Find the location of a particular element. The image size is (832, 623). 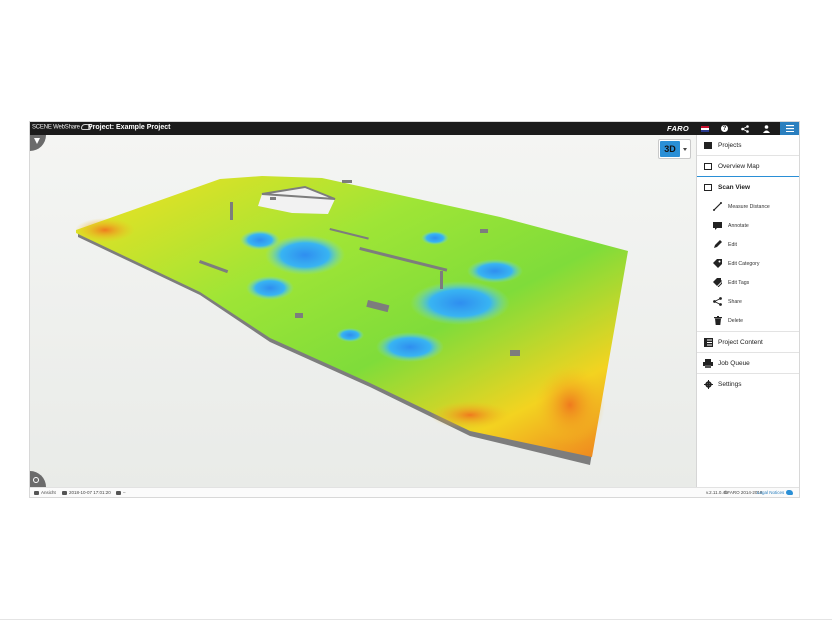

trash-icon is located at coordinates (717, 320).